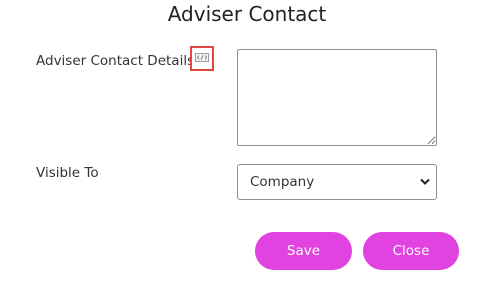 The height and width of the screenshot is (308, 494). I want to click on code-icon, so click(202, 57).